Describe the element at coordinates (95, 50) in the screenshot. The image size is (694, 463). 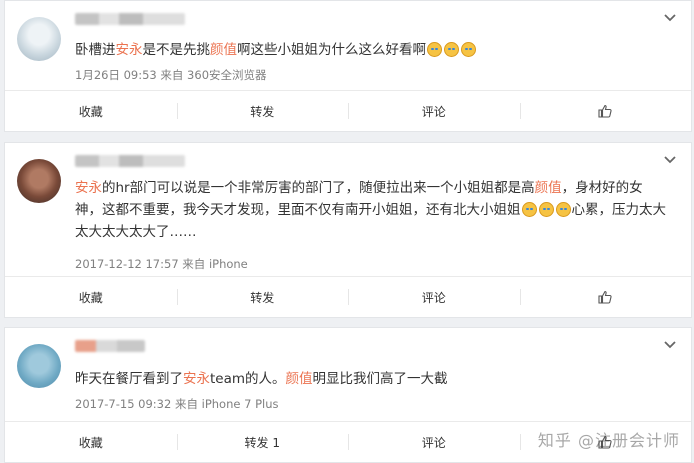
I see `comment-text-segment: 卧槽进` at that location.